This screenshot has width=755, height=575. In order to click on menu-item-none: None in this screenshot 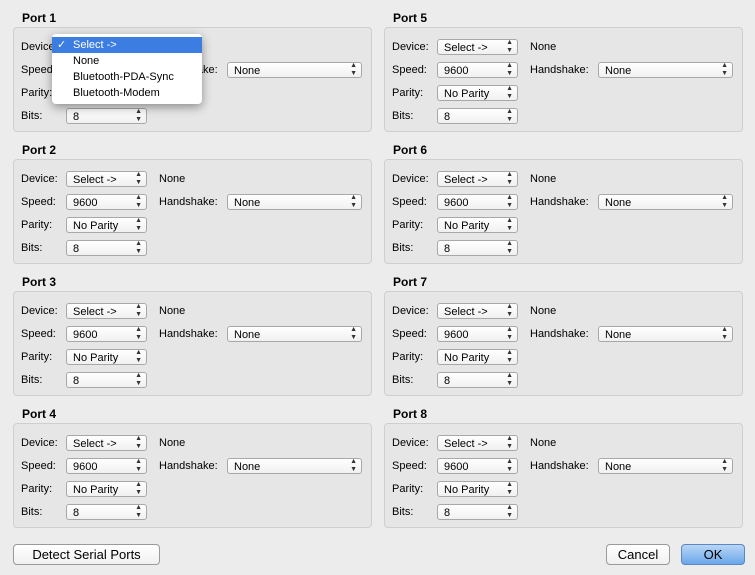, I will do `click(127, 61)`.